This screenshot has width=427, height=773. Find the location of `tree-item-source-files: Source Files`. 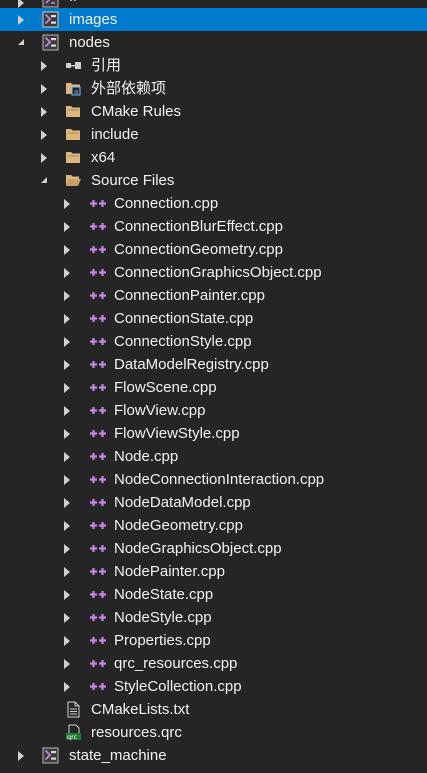

tree-item-source-files: Source Files is located at coordinates (213, 180).